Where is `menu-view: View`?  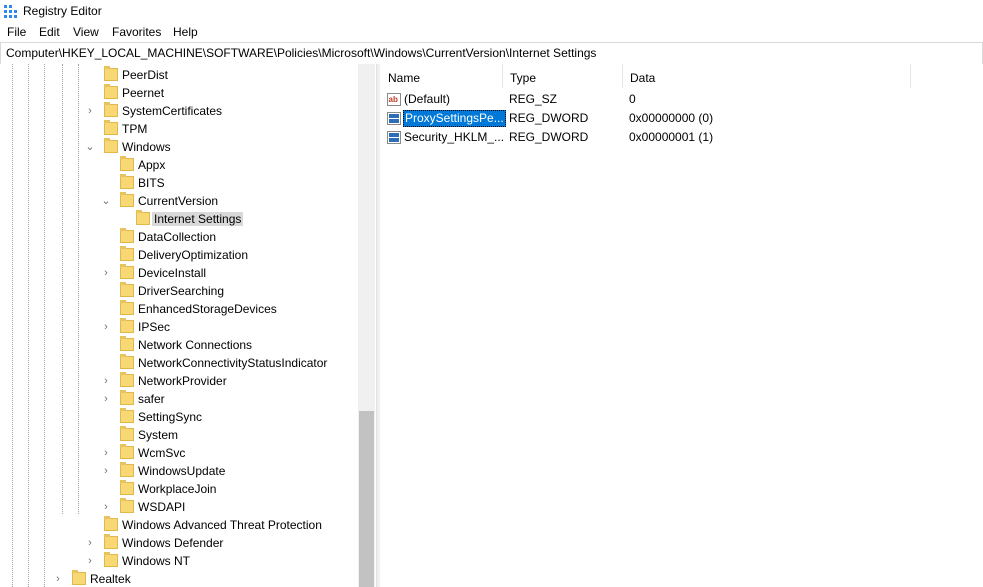
menu-view: View is located at coordinates (86, 32).